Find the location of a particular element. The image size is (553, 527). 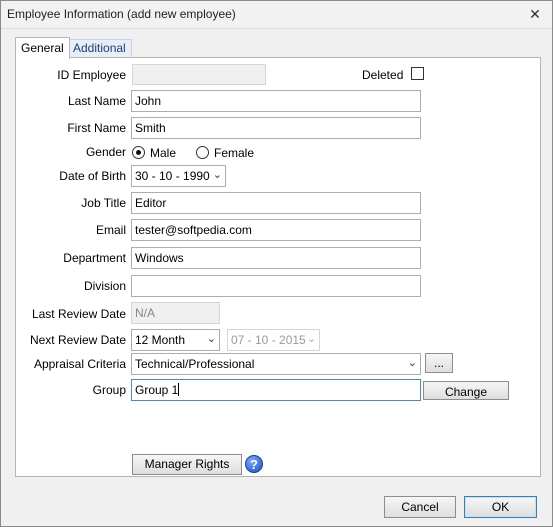

tab-general: General is located at coordinates (42, 48).